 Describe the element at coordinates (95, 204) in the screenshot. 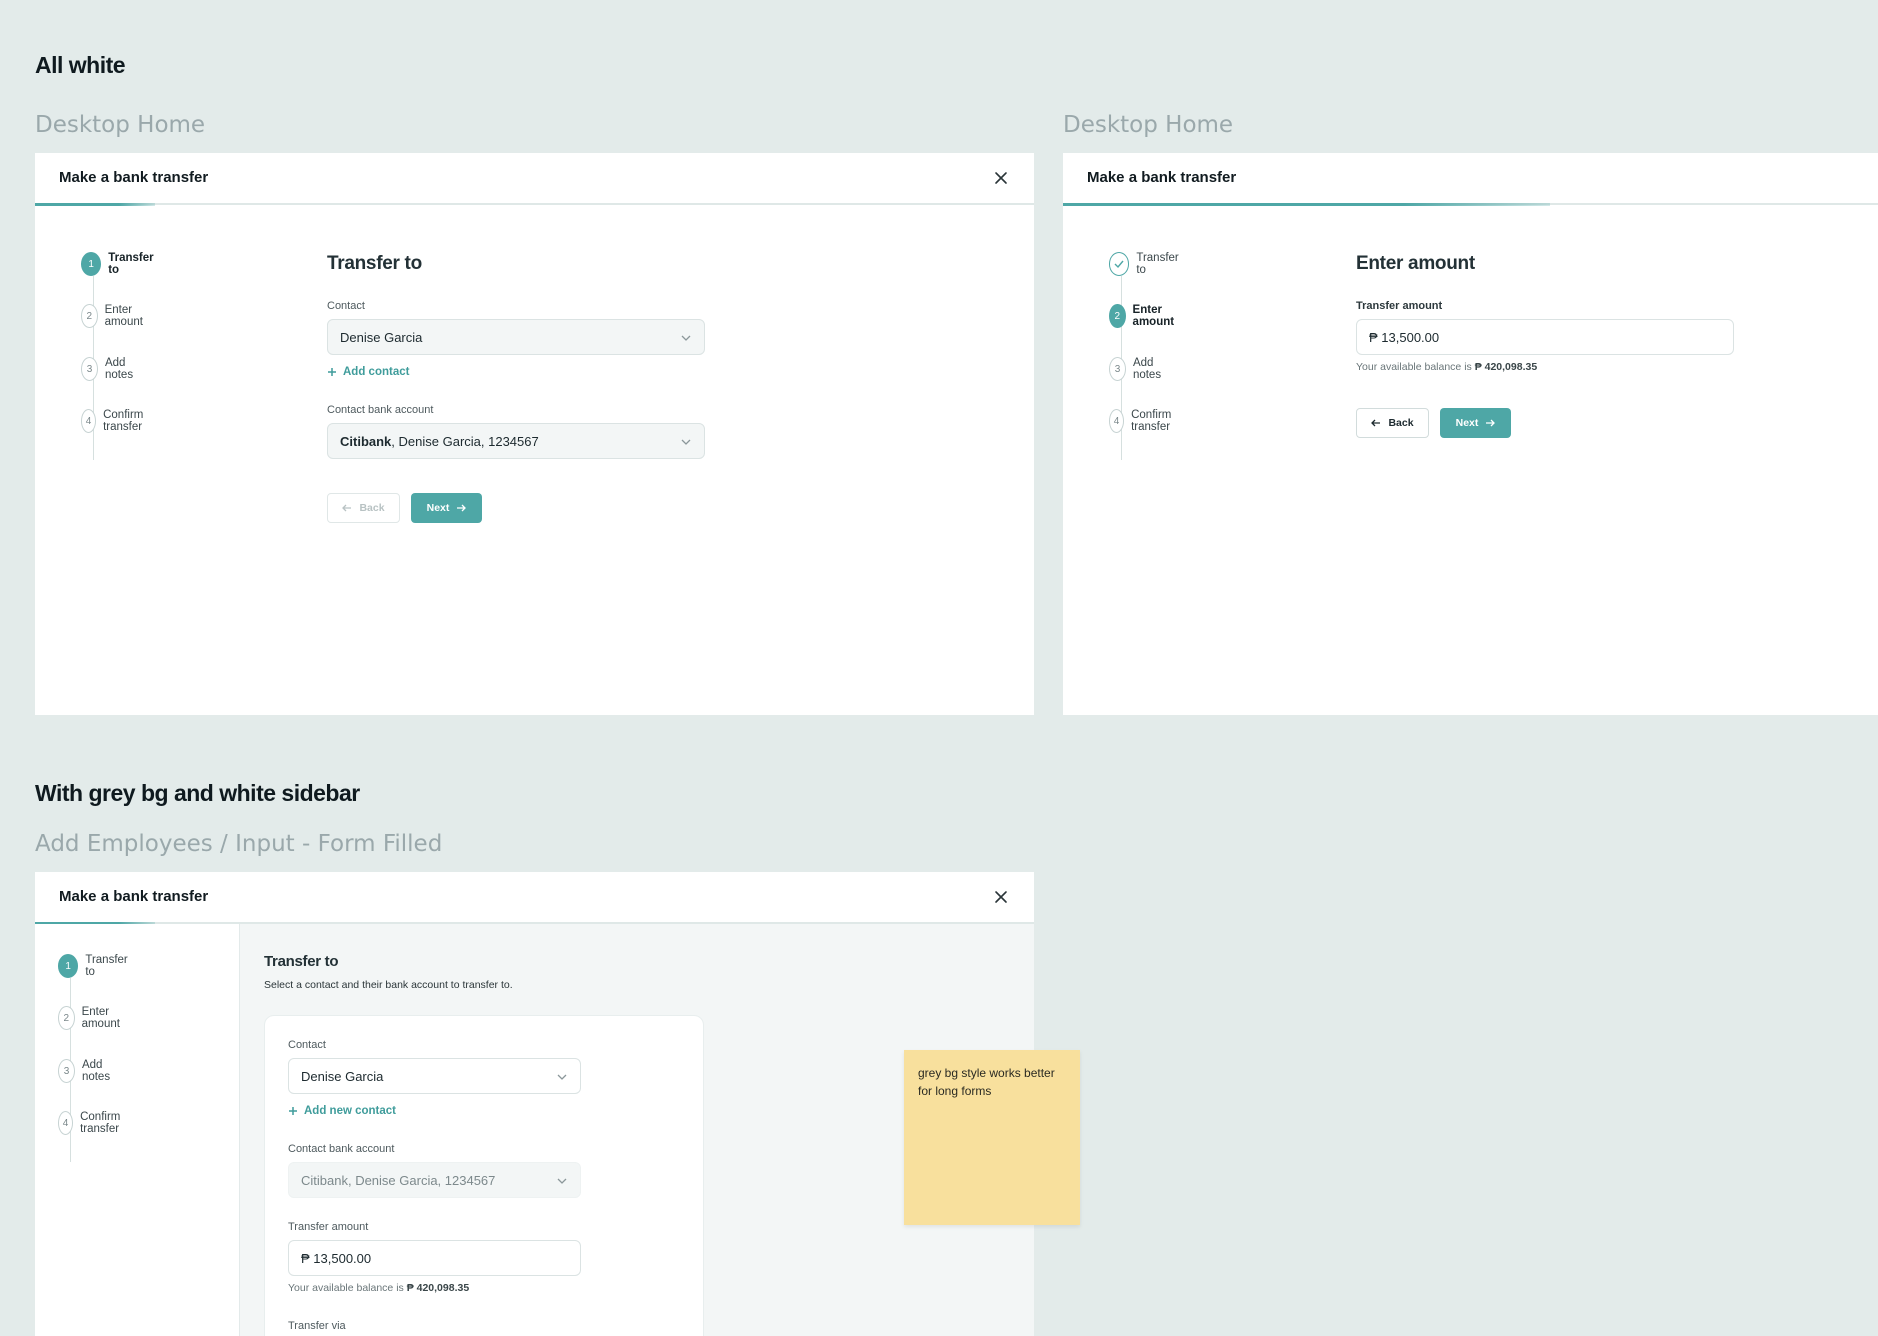

I see `progress-bar` at that location.